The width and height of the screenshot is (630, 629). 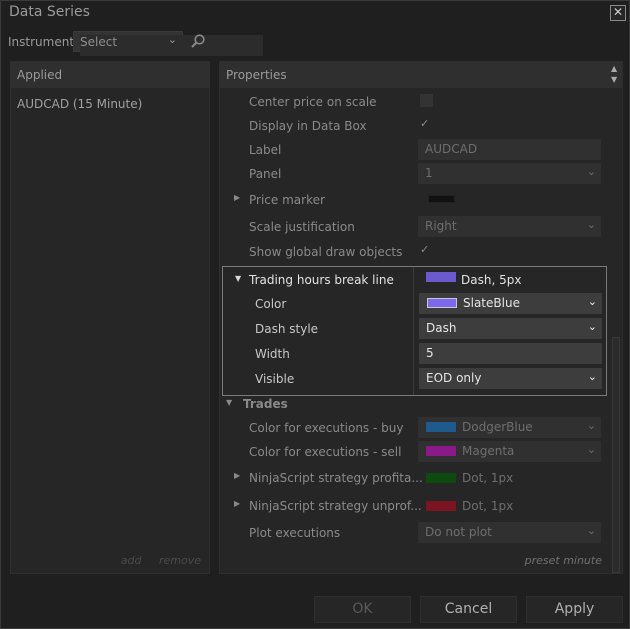 What do you see at coordinates (563, 560) in the screenshot?
I see `preset-link: preset minute` at bounding box center [563, 560].